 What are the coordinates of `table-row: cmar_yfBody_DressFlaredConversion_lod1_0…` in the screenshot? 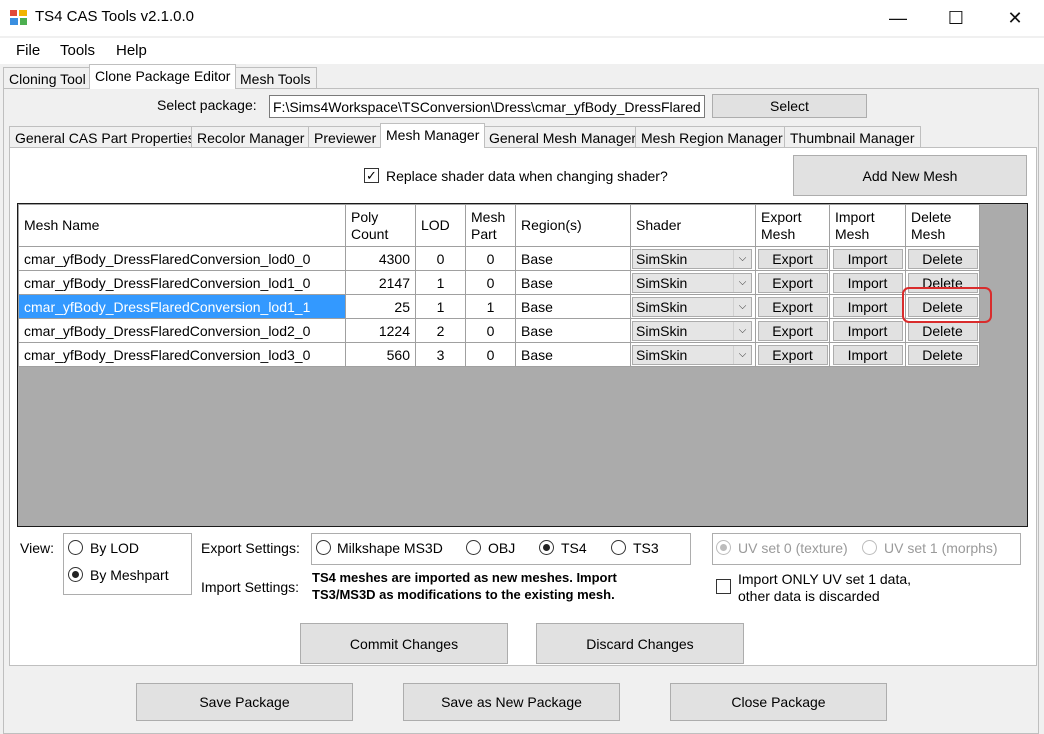 It's located at (499, 282).